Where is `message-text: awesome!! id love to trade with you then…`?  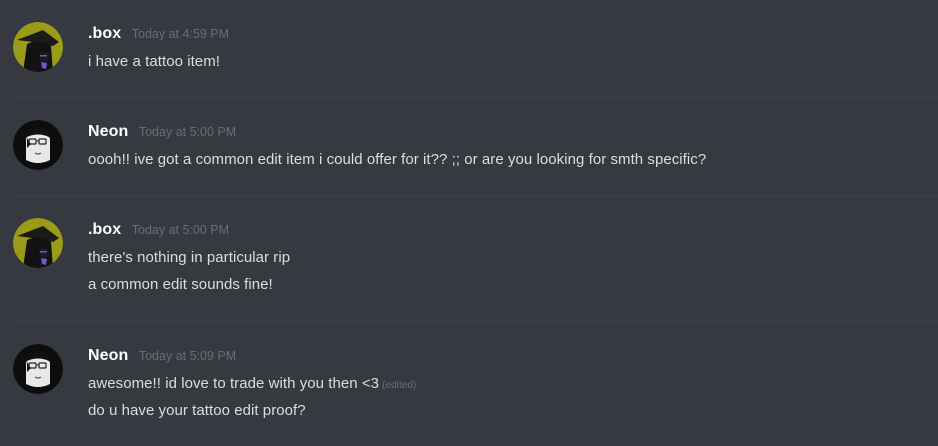 message-text: awesome!! id love to trade with you then… is located at coordinates (234, 383).